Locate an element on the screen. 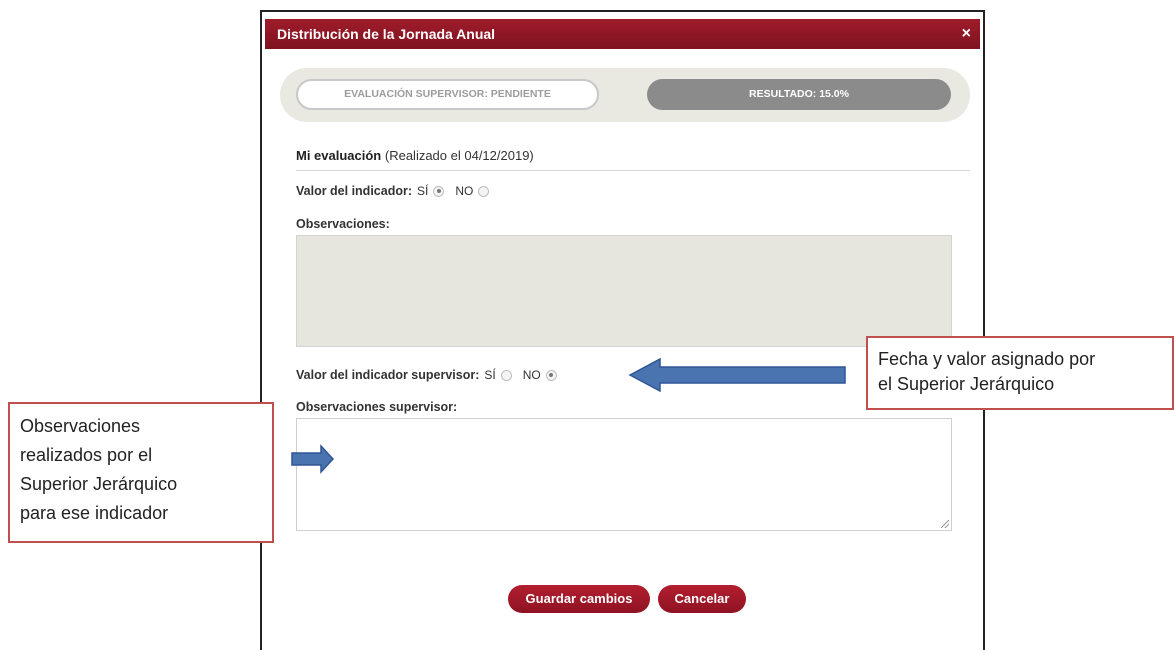 Image resolution: width=1174 pixels, height=650 pixels. left-callout-line3: Superior Jerárquico is located at coordinates (99, 484).